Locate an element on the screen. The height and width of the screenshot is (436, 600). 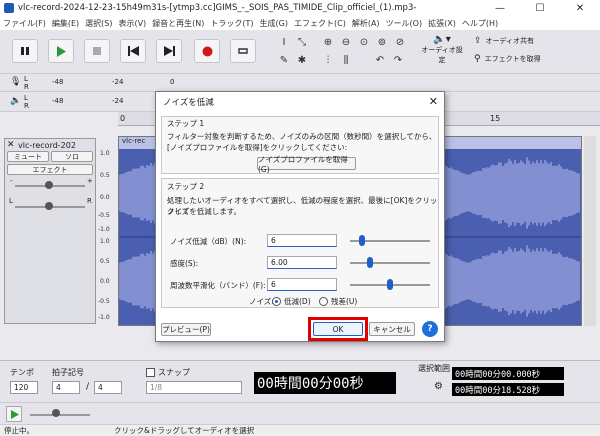
menu-file: ファイル(F) is located at coordinates (24, 23).